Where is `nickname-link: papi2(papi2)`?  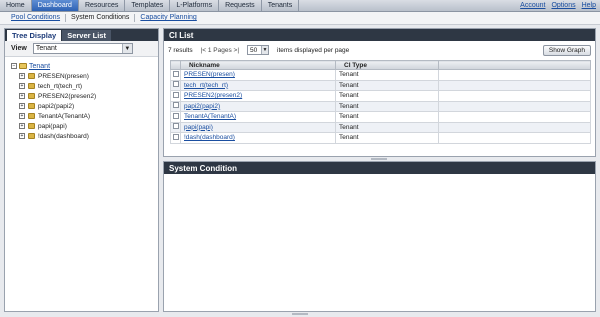
nickname-link: papi2(papi2) is located at coordinates (202, 106).